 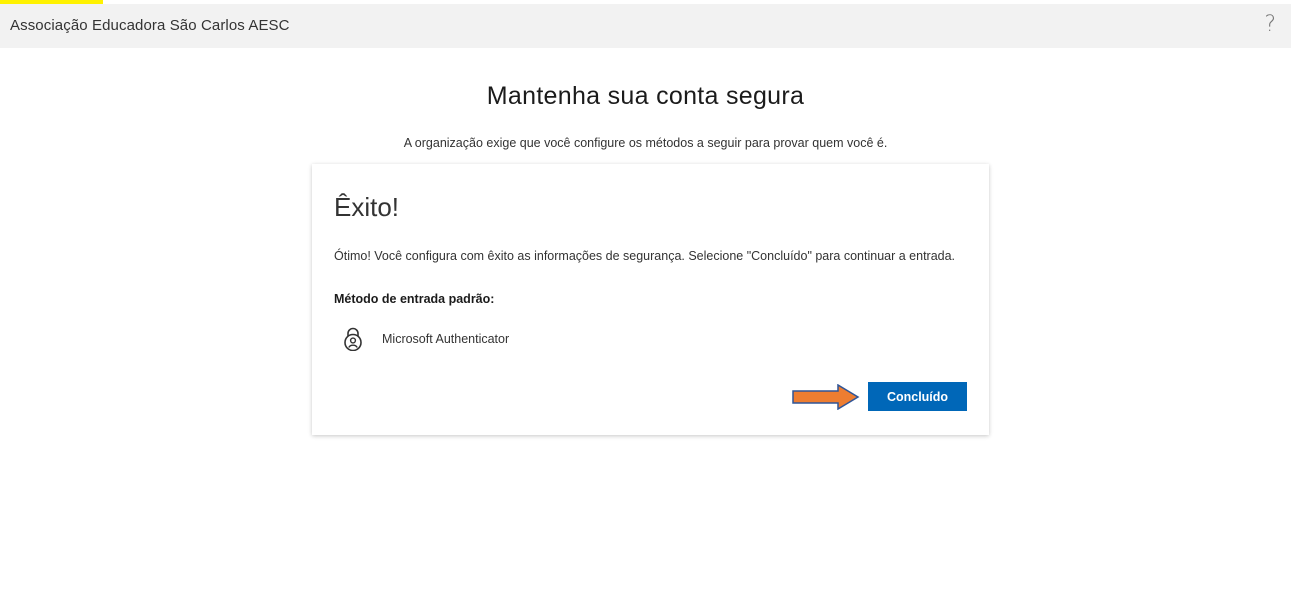 I want to click on orange-arrow-annotation, so click(x=826, y=397).